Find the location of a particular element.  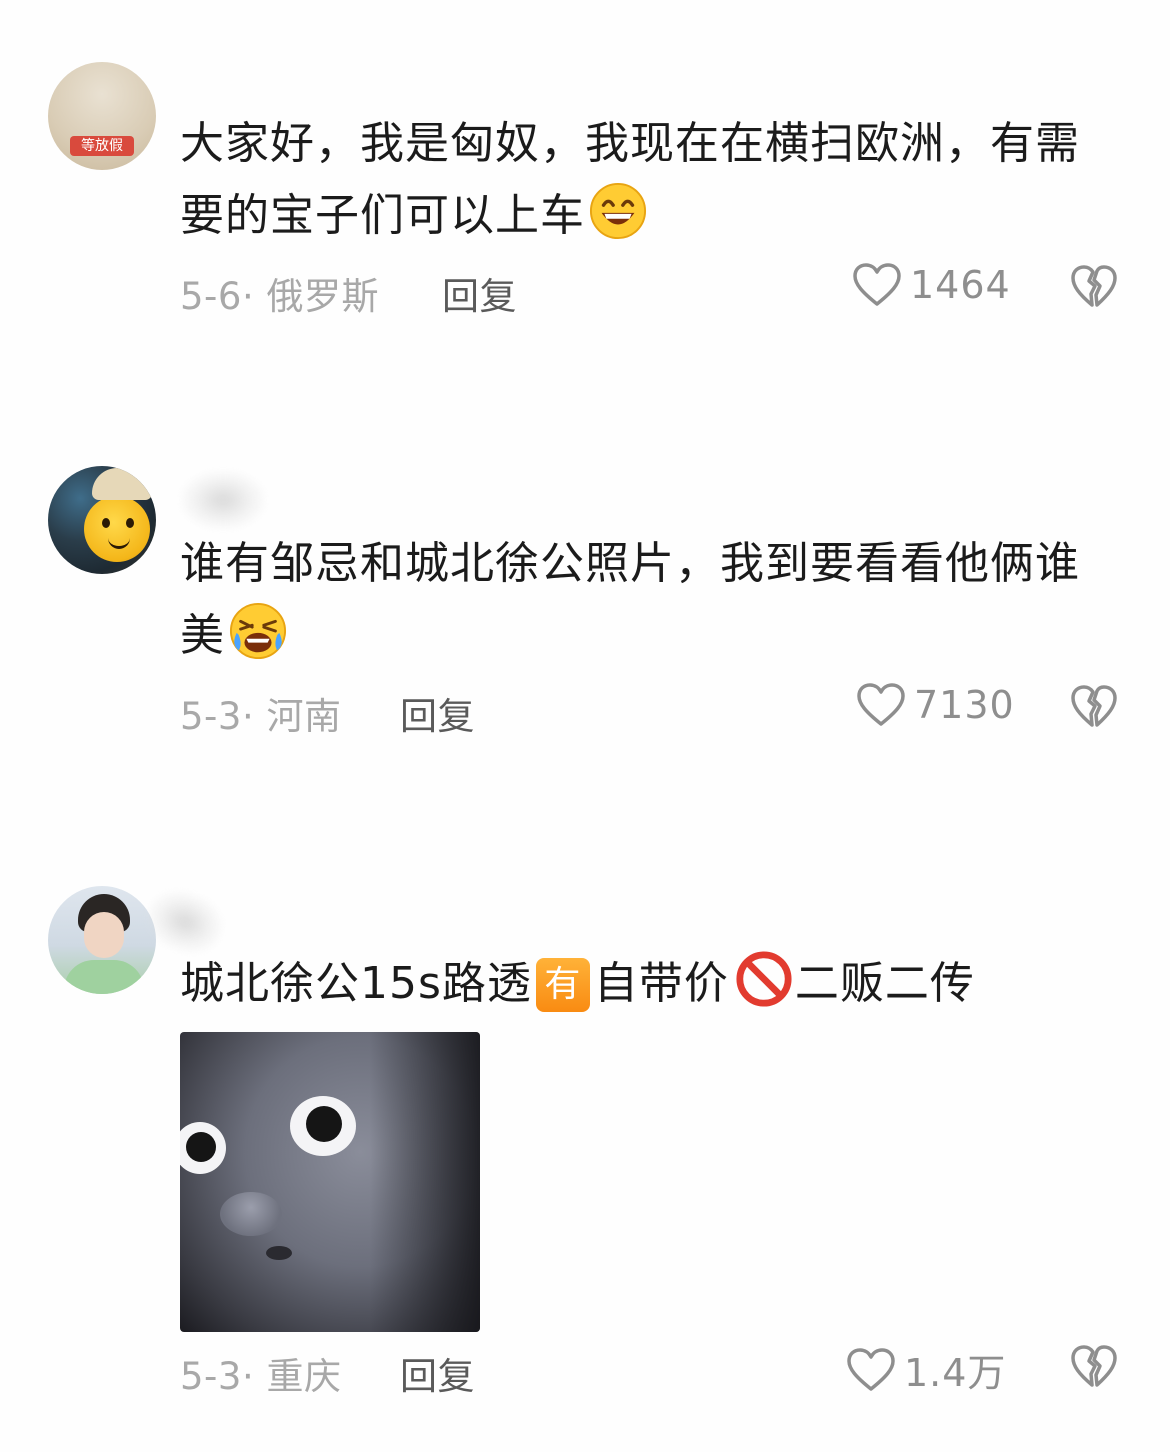

comment-date: 5-6 is located at coordinates (211, 296).